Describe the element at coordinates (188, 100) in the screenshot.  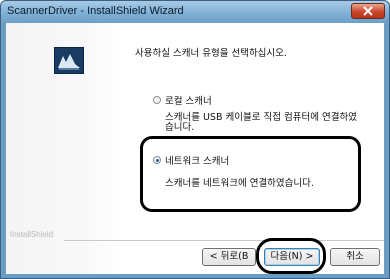
I see `local-scanner-label: 로컬 스캐너` at that location.